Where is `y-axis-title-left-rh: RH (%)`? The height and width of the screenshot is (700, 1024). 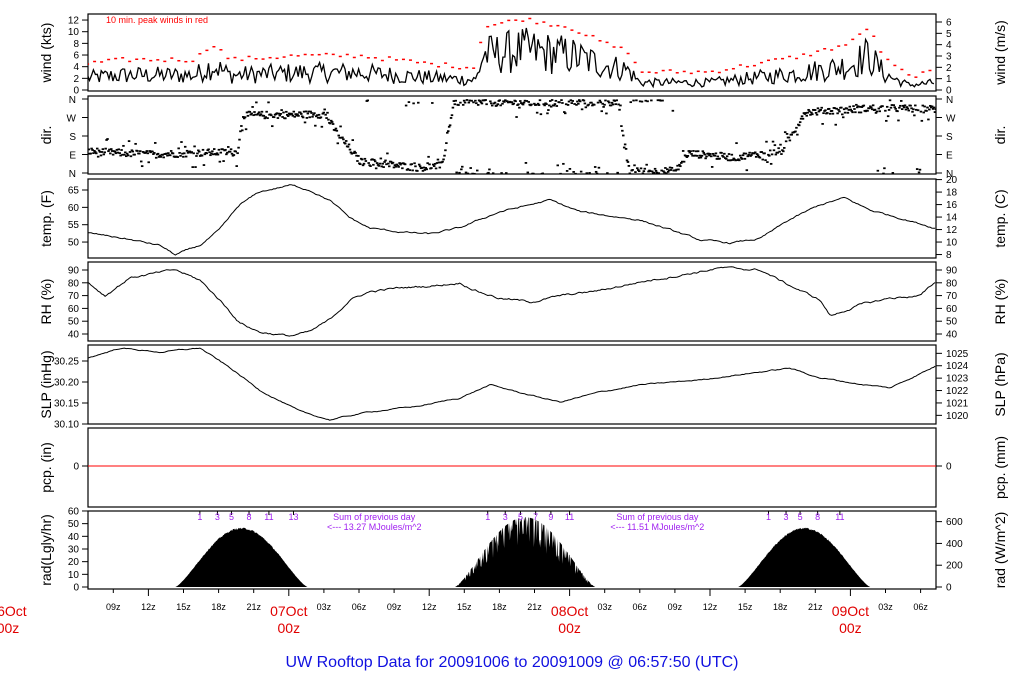
y-axis-title-left-rh: RH (%) is located at coordinates (46, 302).